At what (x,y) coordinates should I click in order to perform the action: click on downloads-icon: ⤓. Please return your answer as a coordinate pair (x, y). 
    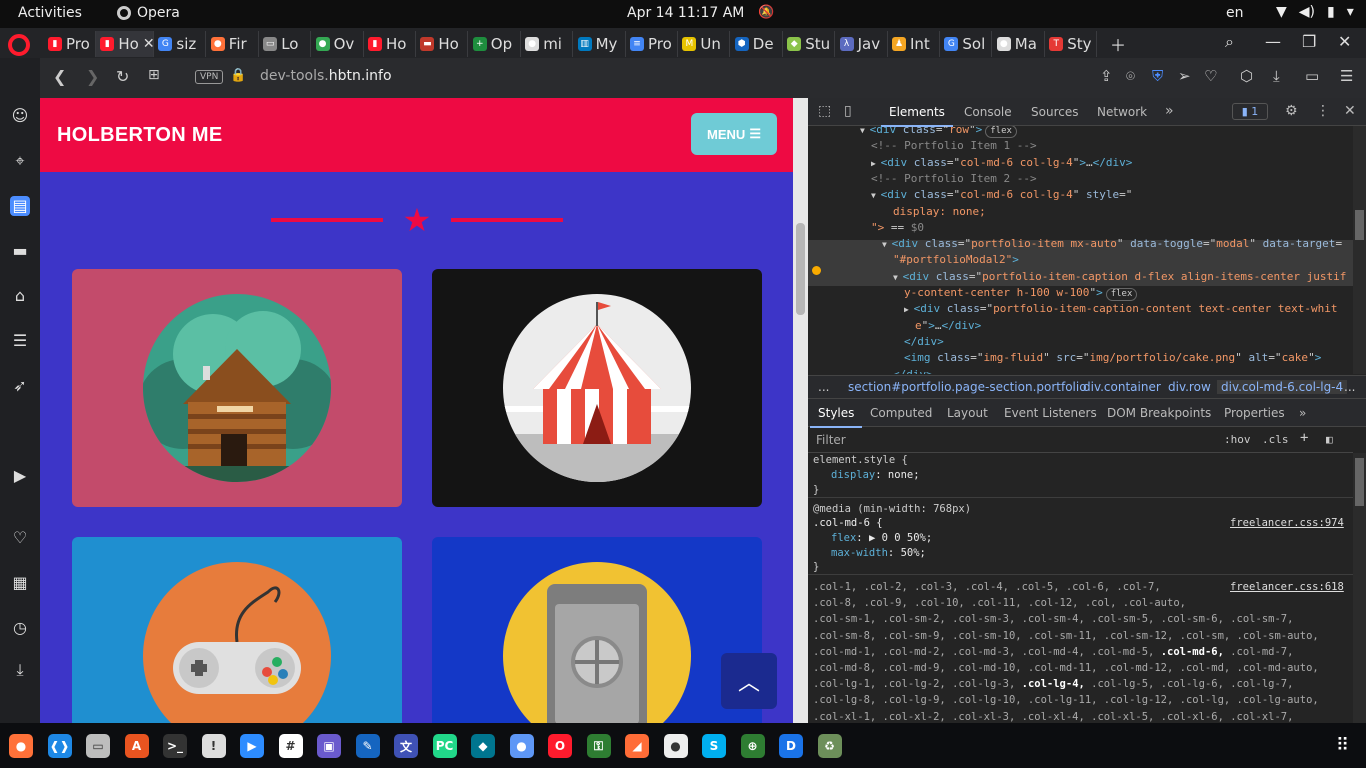
    Looking at the image, I should click on (1276, 76).